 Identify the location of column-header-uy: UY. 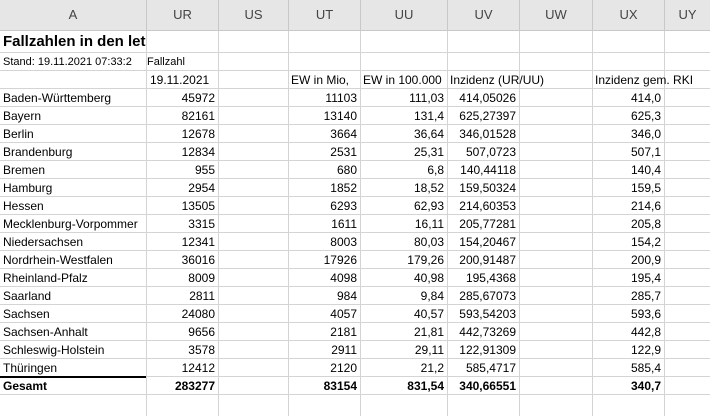
(687, 15).